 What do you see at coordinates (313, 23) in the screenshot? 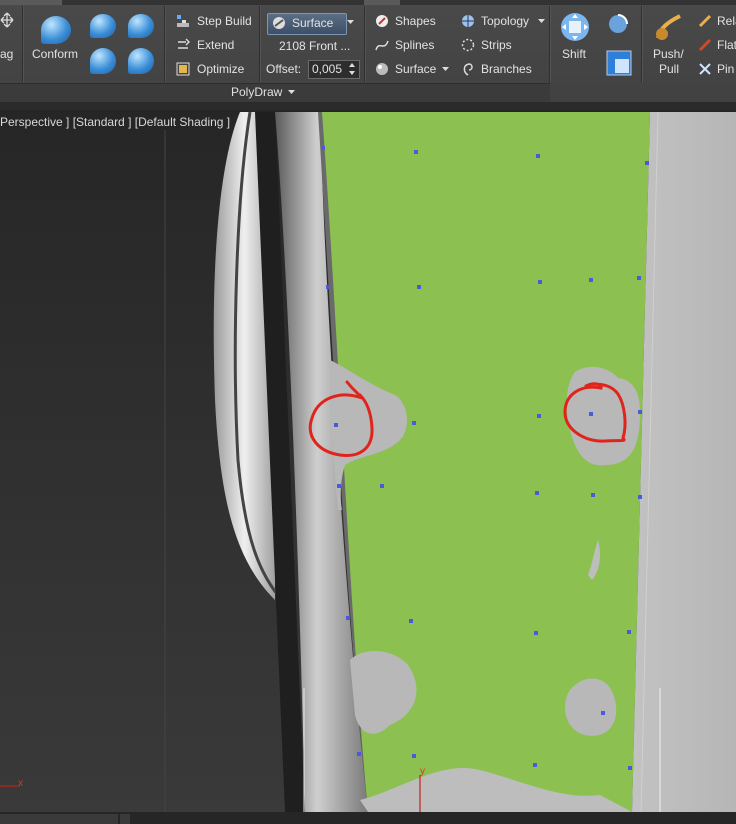
I see `surface-dropdown-value: Surface` at bounding box center [313, 23].